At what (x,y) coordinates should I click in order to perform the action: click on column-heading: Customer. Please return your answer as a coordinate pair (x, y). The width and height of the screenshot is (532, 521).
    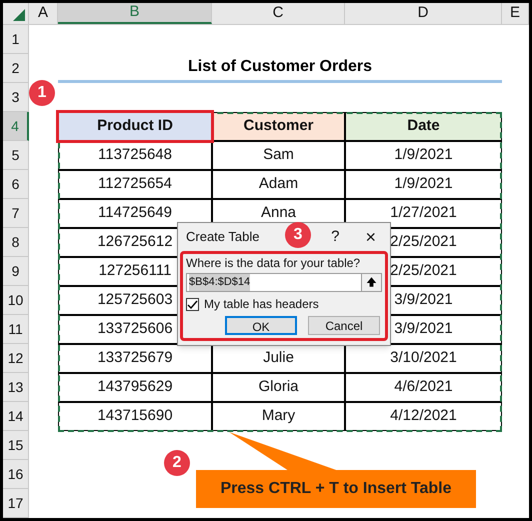
    Looking at the image, I should click on (278, 126).